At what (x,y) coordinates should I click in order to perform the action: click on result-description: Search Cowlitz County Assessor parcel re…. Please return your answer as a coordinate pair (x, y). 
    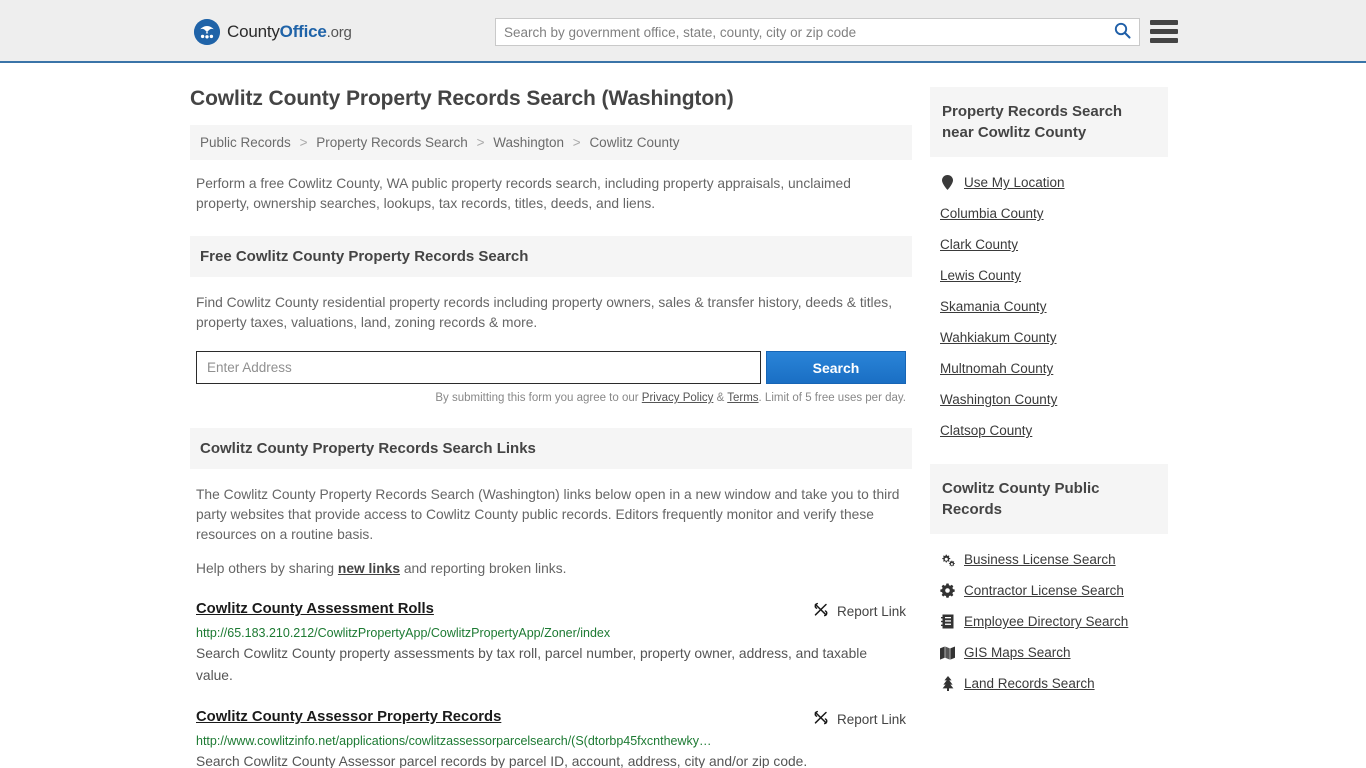
    Looking at the image, I should click on (502, 761).